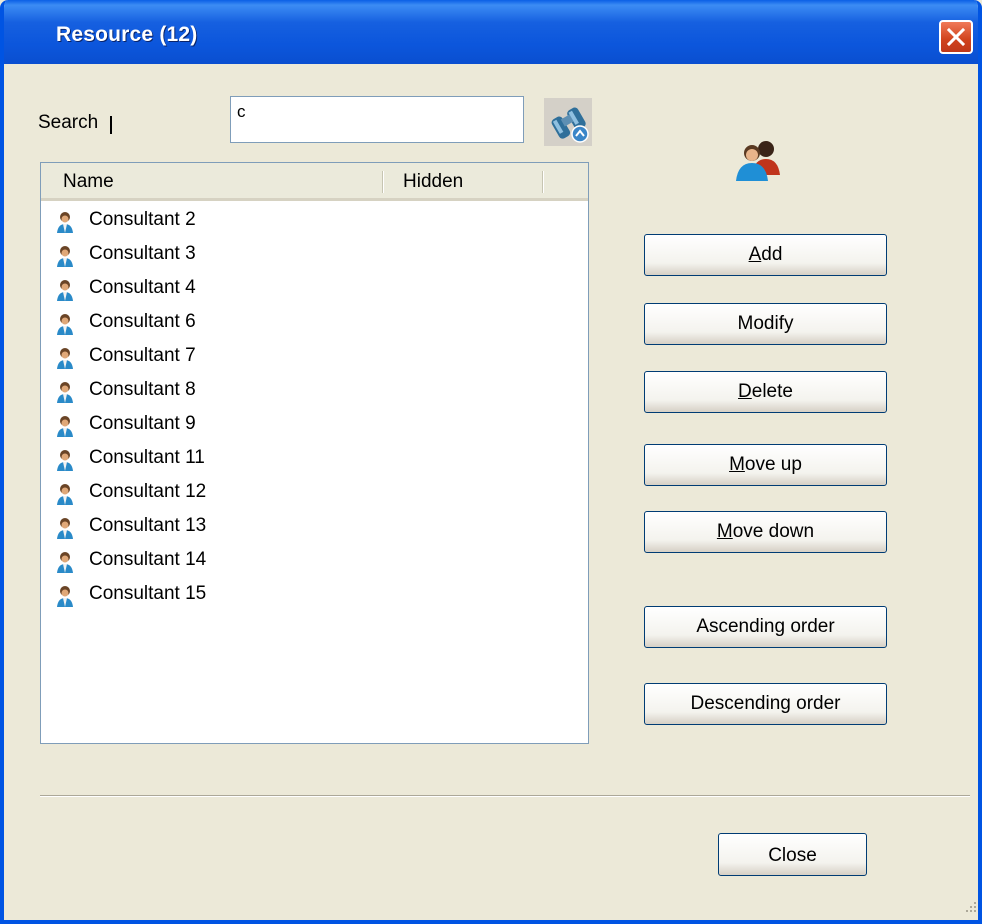  Describe the element at coordinates (772, 254) in the screenshot. I see `add-label-rest: dd` at that location.